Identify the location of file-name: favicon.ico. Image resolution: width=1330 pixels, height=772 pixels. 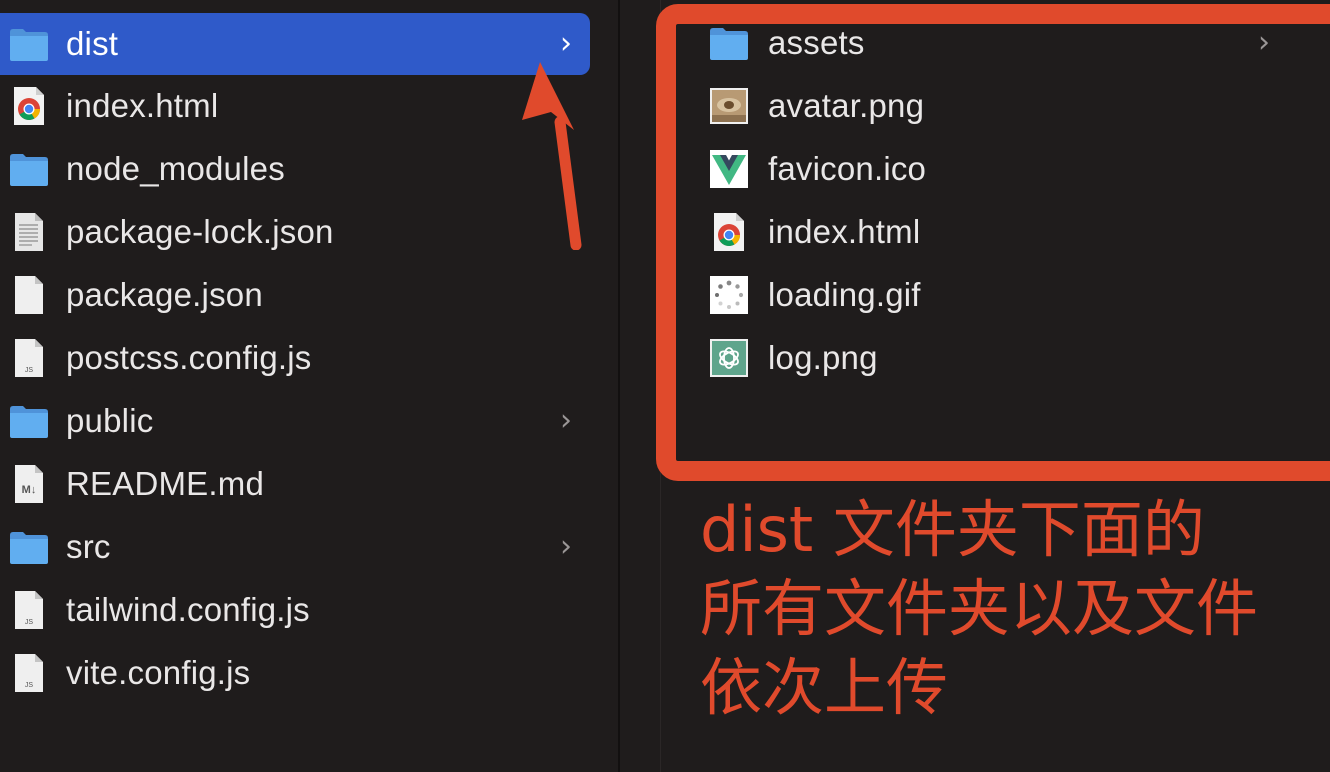
(847, 168).